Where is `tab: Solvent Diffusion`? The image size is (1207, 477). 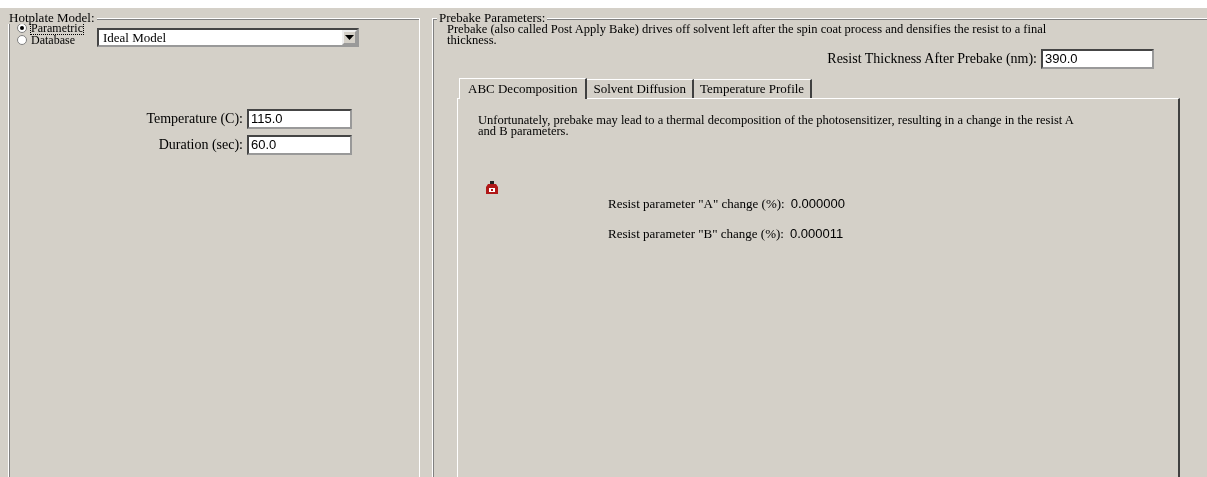 tab: Solvent Diffusion is located at coordinates (640, 88).